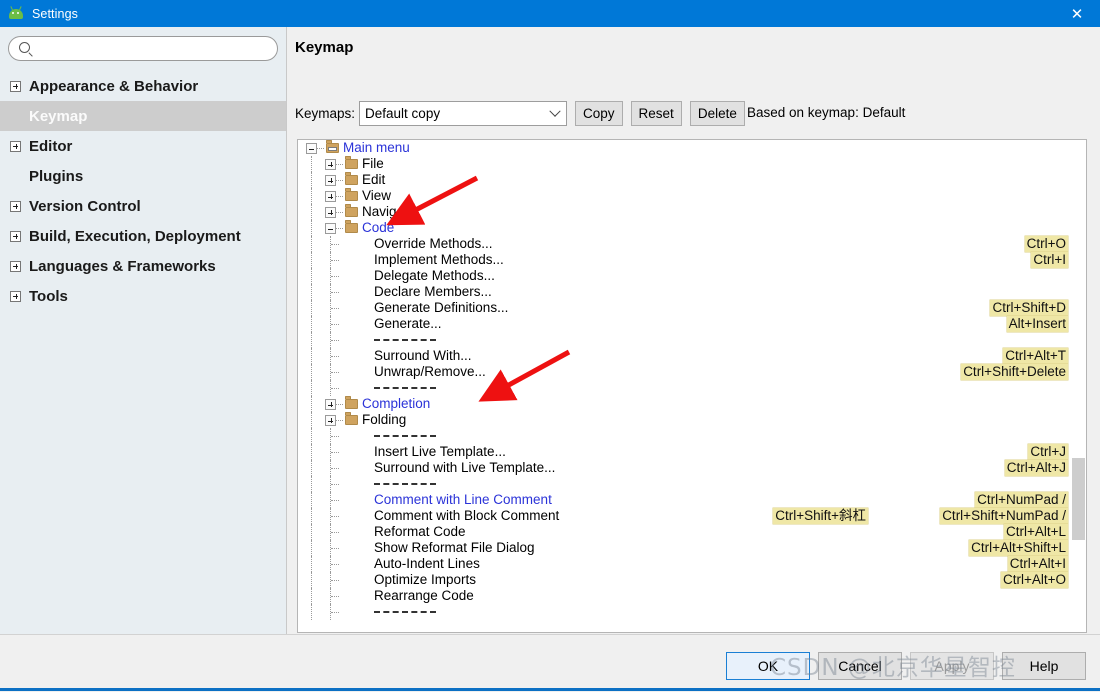 This screenshot has height=692, width=1100. Describe the element at coordinates (1046, 244) in the screenshot. I see `shortcut-badge: Ctrl+O` at that location.